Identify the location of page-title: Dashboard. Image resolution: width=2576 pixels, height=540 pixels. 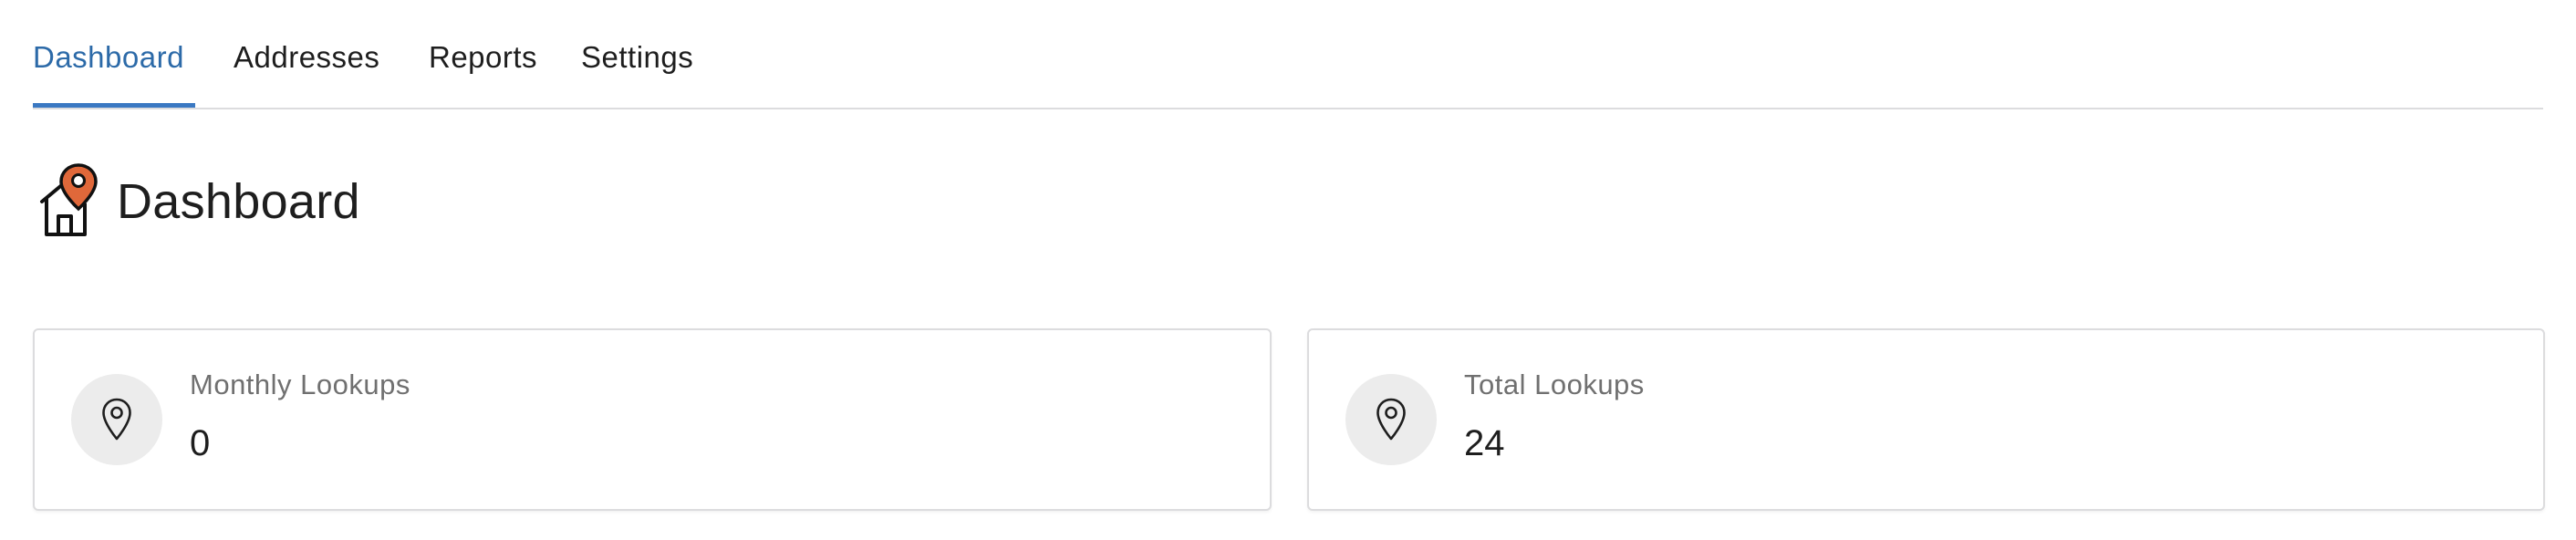
(239, 201).